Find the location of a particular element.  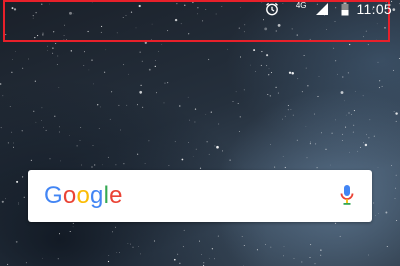

clock: 11:05 is located at coordinates (374, 9).